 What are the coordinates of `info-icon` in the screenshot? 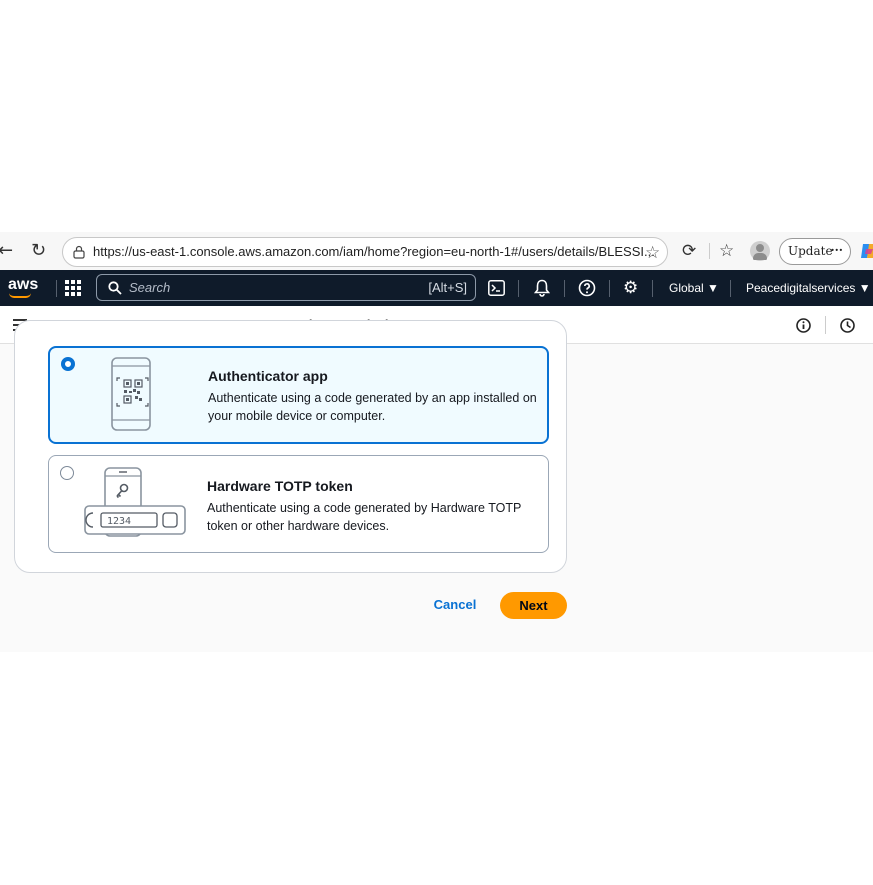 It's located at (803, 325).